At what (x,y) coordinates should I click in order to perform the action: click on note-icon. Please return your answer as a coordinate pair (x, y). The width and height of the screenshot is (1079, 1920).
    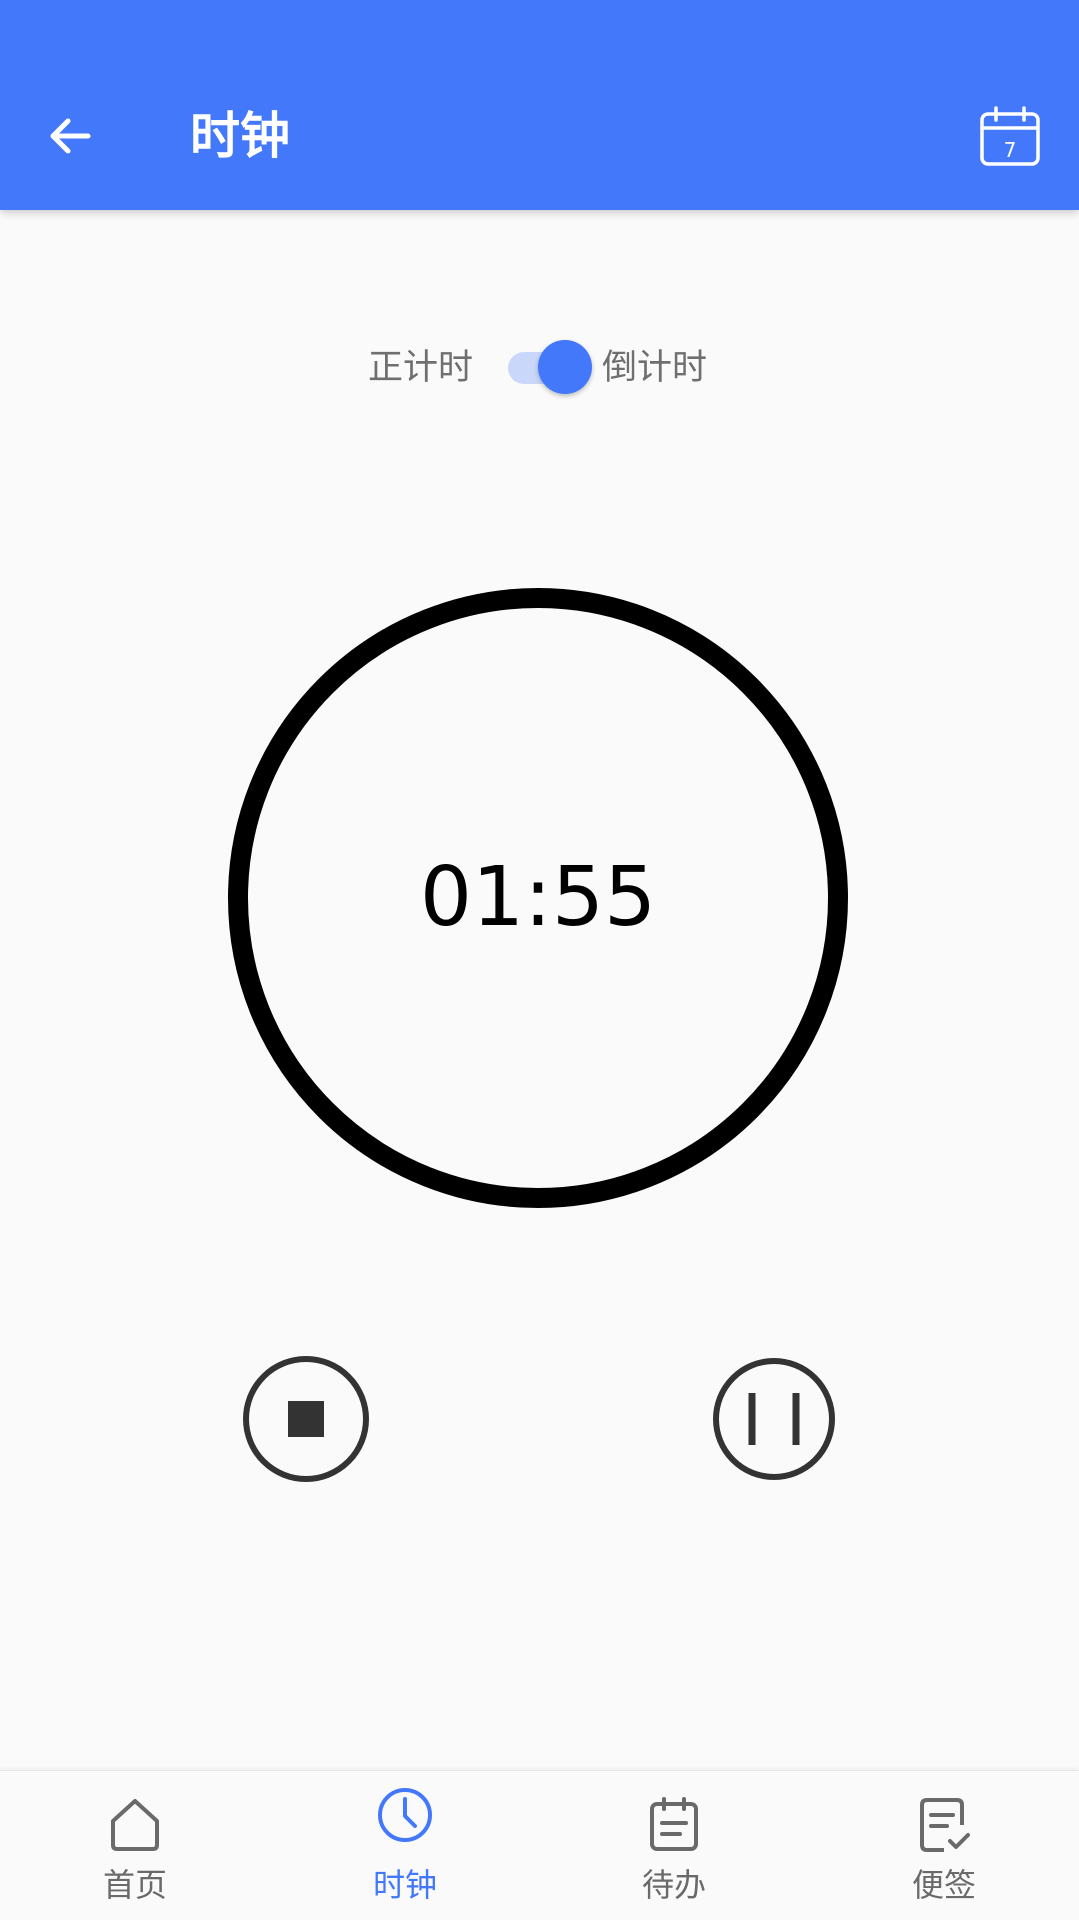
    Looking at the image, I should click on (945, 1825).